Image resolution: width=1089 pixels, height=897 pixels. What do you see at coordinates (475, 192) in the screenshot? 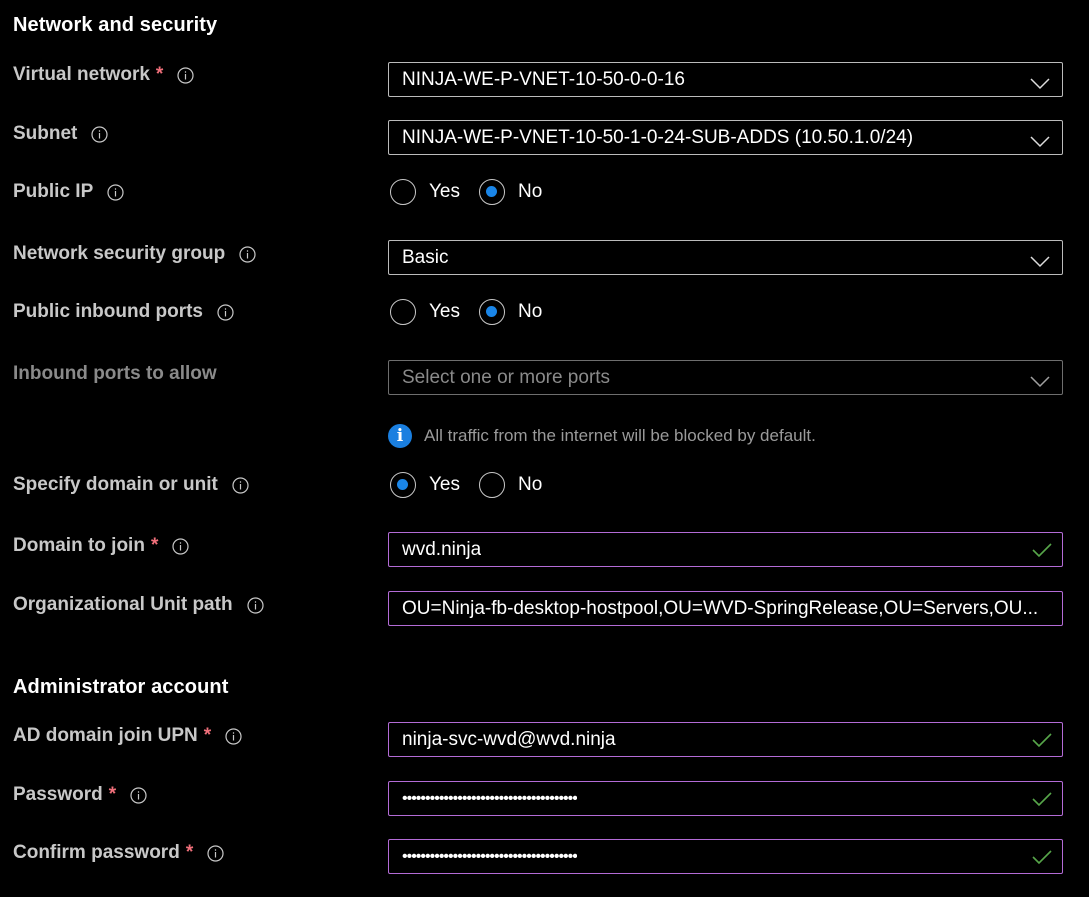
I see `public-ip-radio-group: Yes No` at bounding box center [475, 192].